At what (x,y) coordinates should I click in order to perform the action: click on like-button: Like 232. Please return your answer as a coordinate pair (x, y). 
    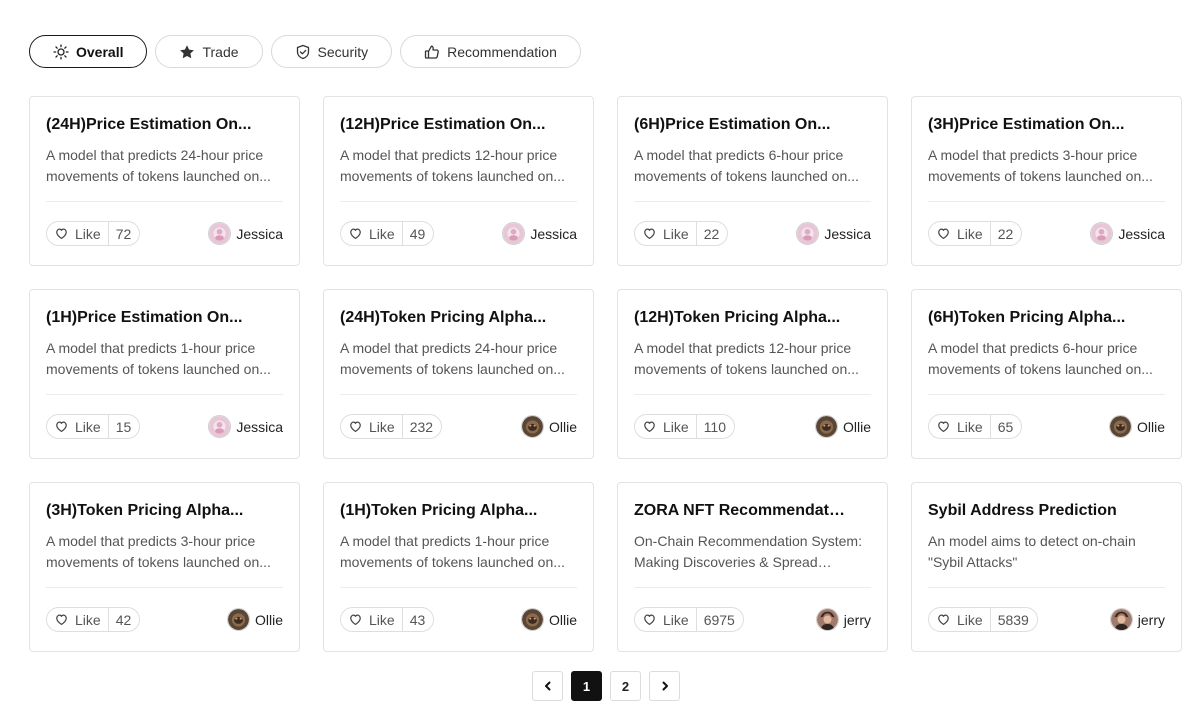
    Looking at the image, I should click on (391, 426).